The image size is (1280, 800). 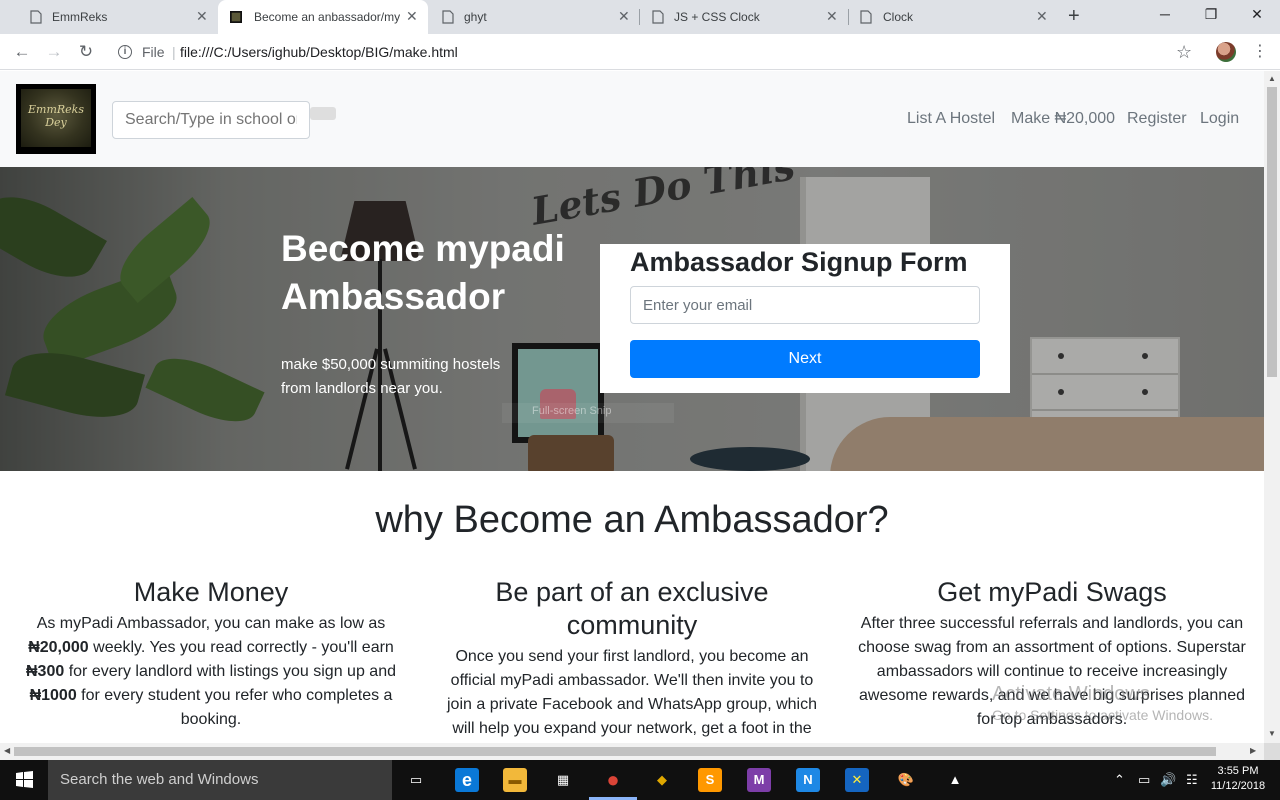 What do you see at coordinates (1257, 14) in the screenshot?
I see `close-window-button: ✕` at bounding box center [1257, 14].